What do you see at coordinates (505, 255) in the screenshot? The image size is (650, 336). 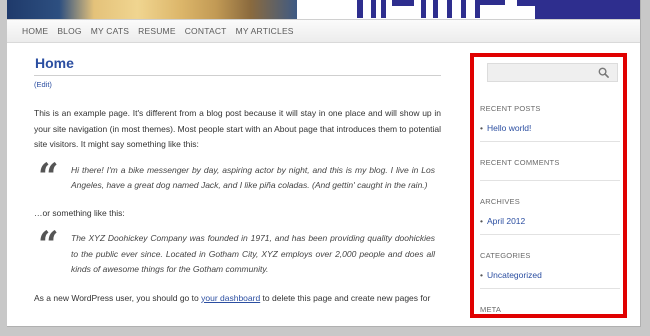 I see `categories-heading: CATEGORIES` at bounding box center [505, 255].